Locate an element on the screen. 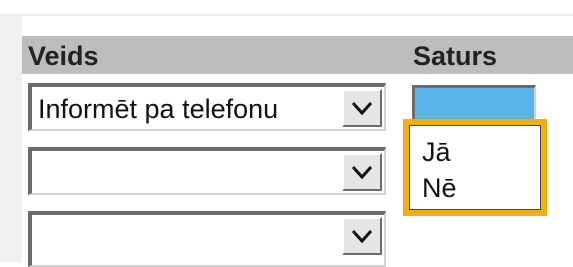 This screenshot has width=573, height=267. column-header-veids: Veids is located at coordinates (63, 56).